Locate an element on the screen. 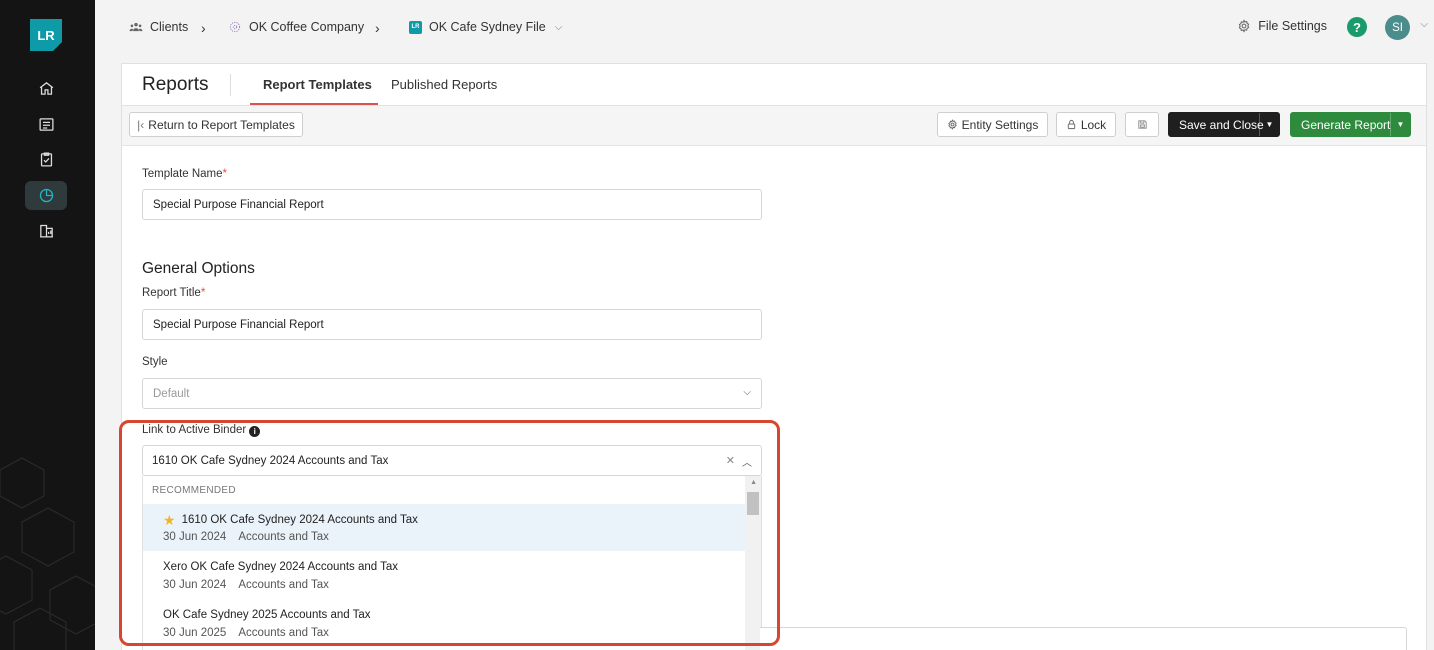  tab-published-reports: Published Reports is located at coordinates (444, 84).